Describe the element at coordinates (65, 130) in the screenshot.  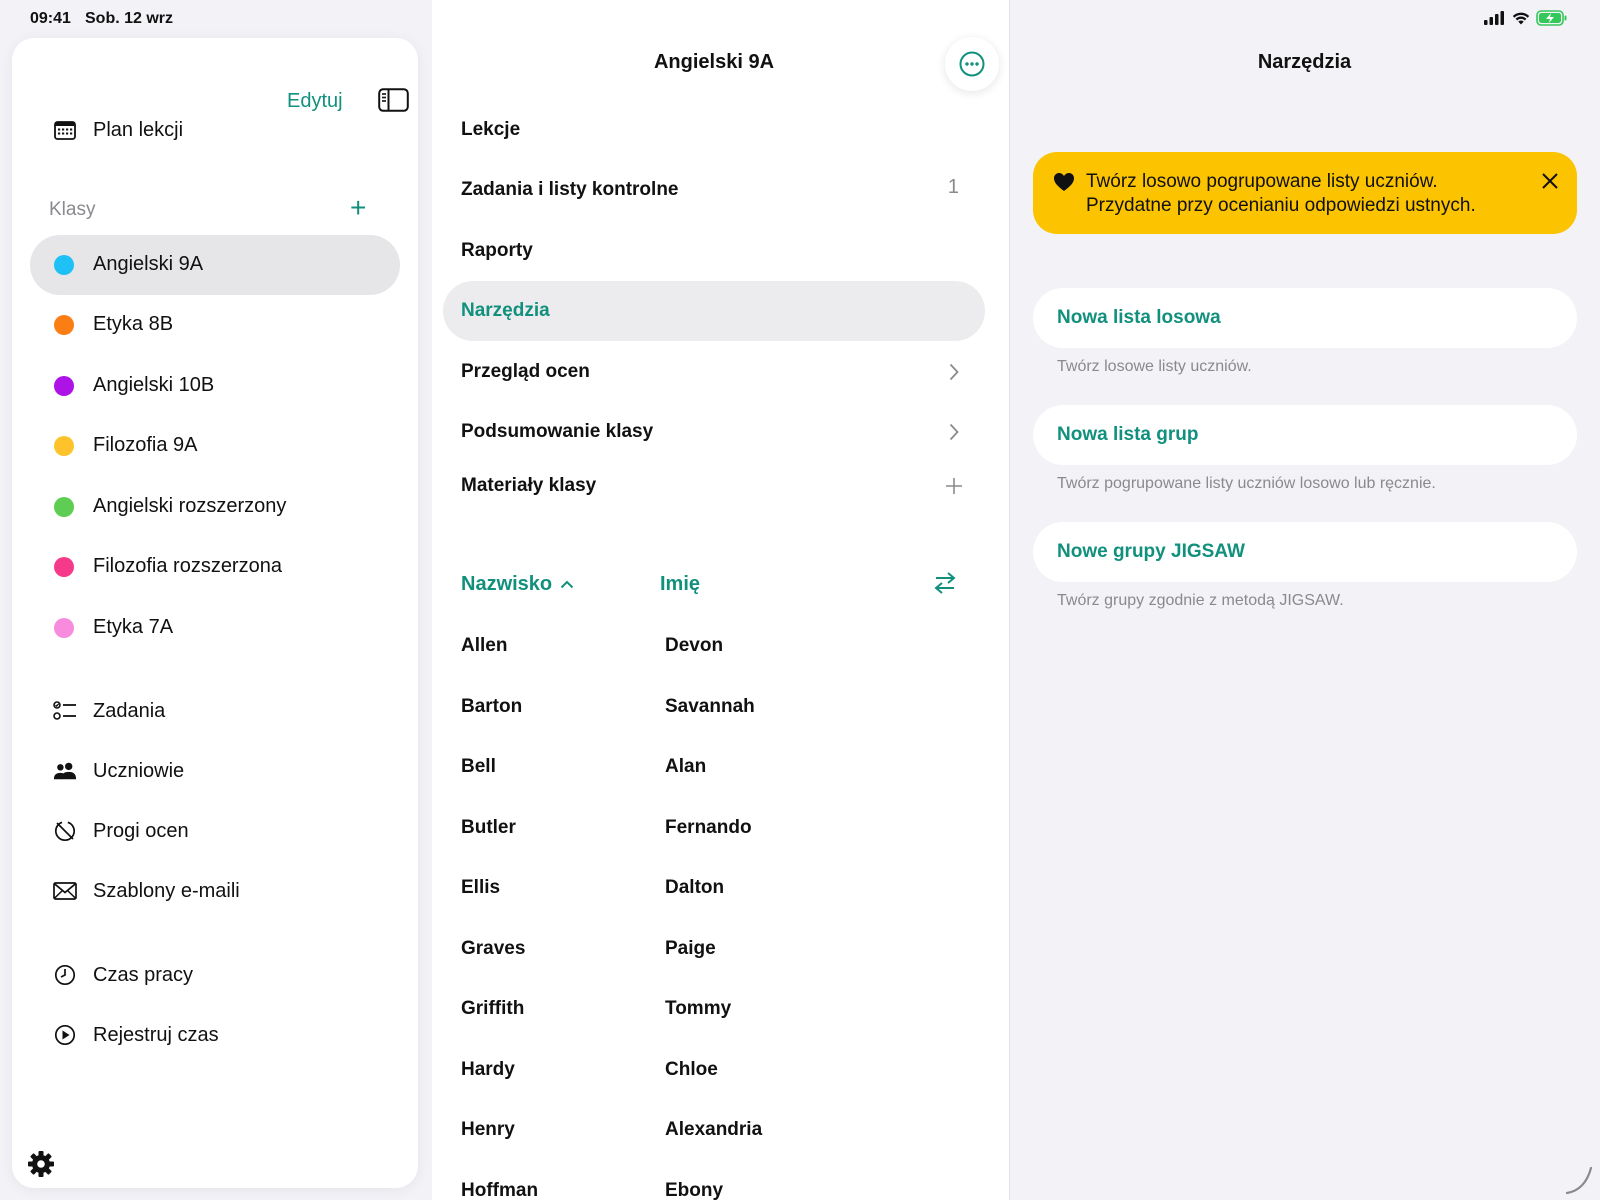
I see `calendar-icon` at that location.